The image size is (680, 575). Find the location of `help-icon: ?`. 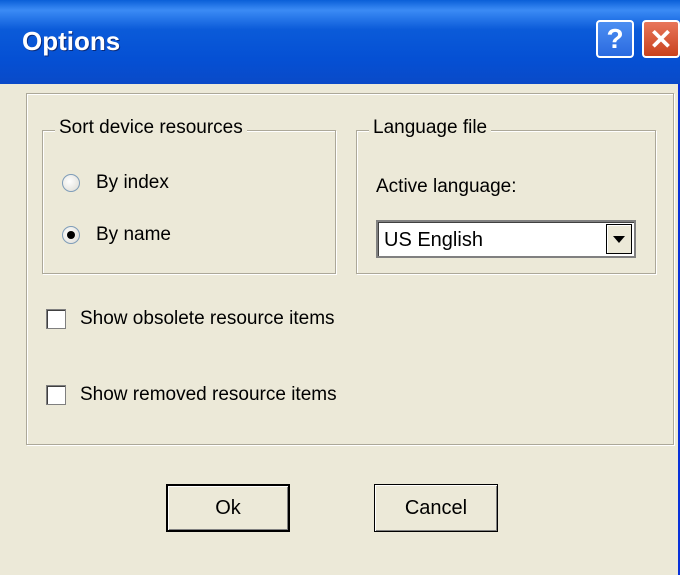

help-icon: ? is located at coordinates (615, 38).